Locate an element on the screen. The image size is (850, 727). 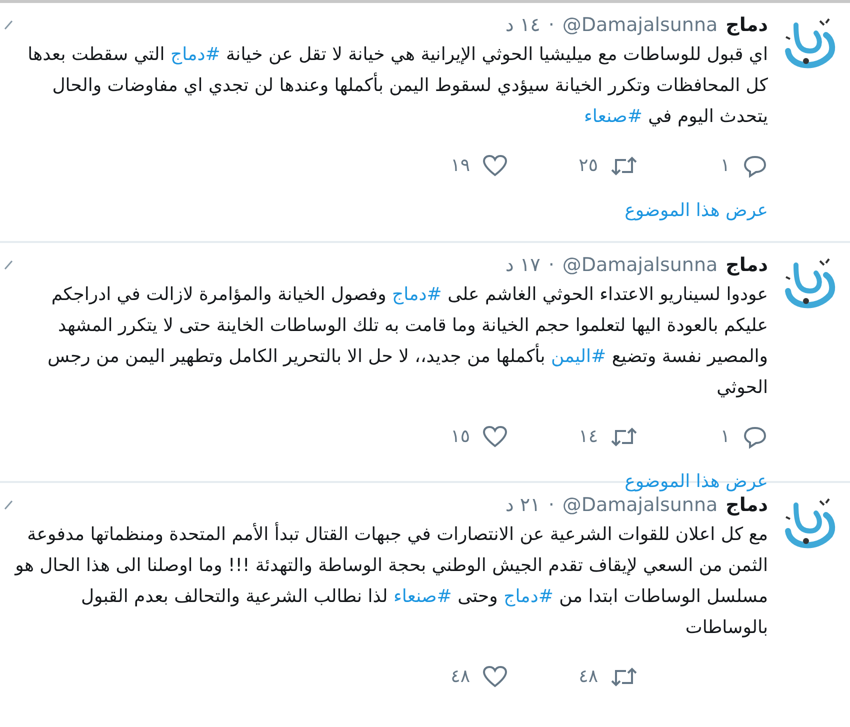
tweet-text: عودوا لسيناريو الاعتداء الحوثي الغاشم على #دماج وفصول الخيانة والمؤامرة لازالت في ادراجكم عليكم بالعودة اليها لتعلموا حجم الخيانة وما قامت به تلك الوساطات الخاينة حتى لا يتكرر المشهد والمصير نفسة وتضيع #اليمن بأكملها من جديد،، لا حل الا بالتحرير الكامل وتطهير اليمن من رجس الحوثي is located at coordinates (407, 341).